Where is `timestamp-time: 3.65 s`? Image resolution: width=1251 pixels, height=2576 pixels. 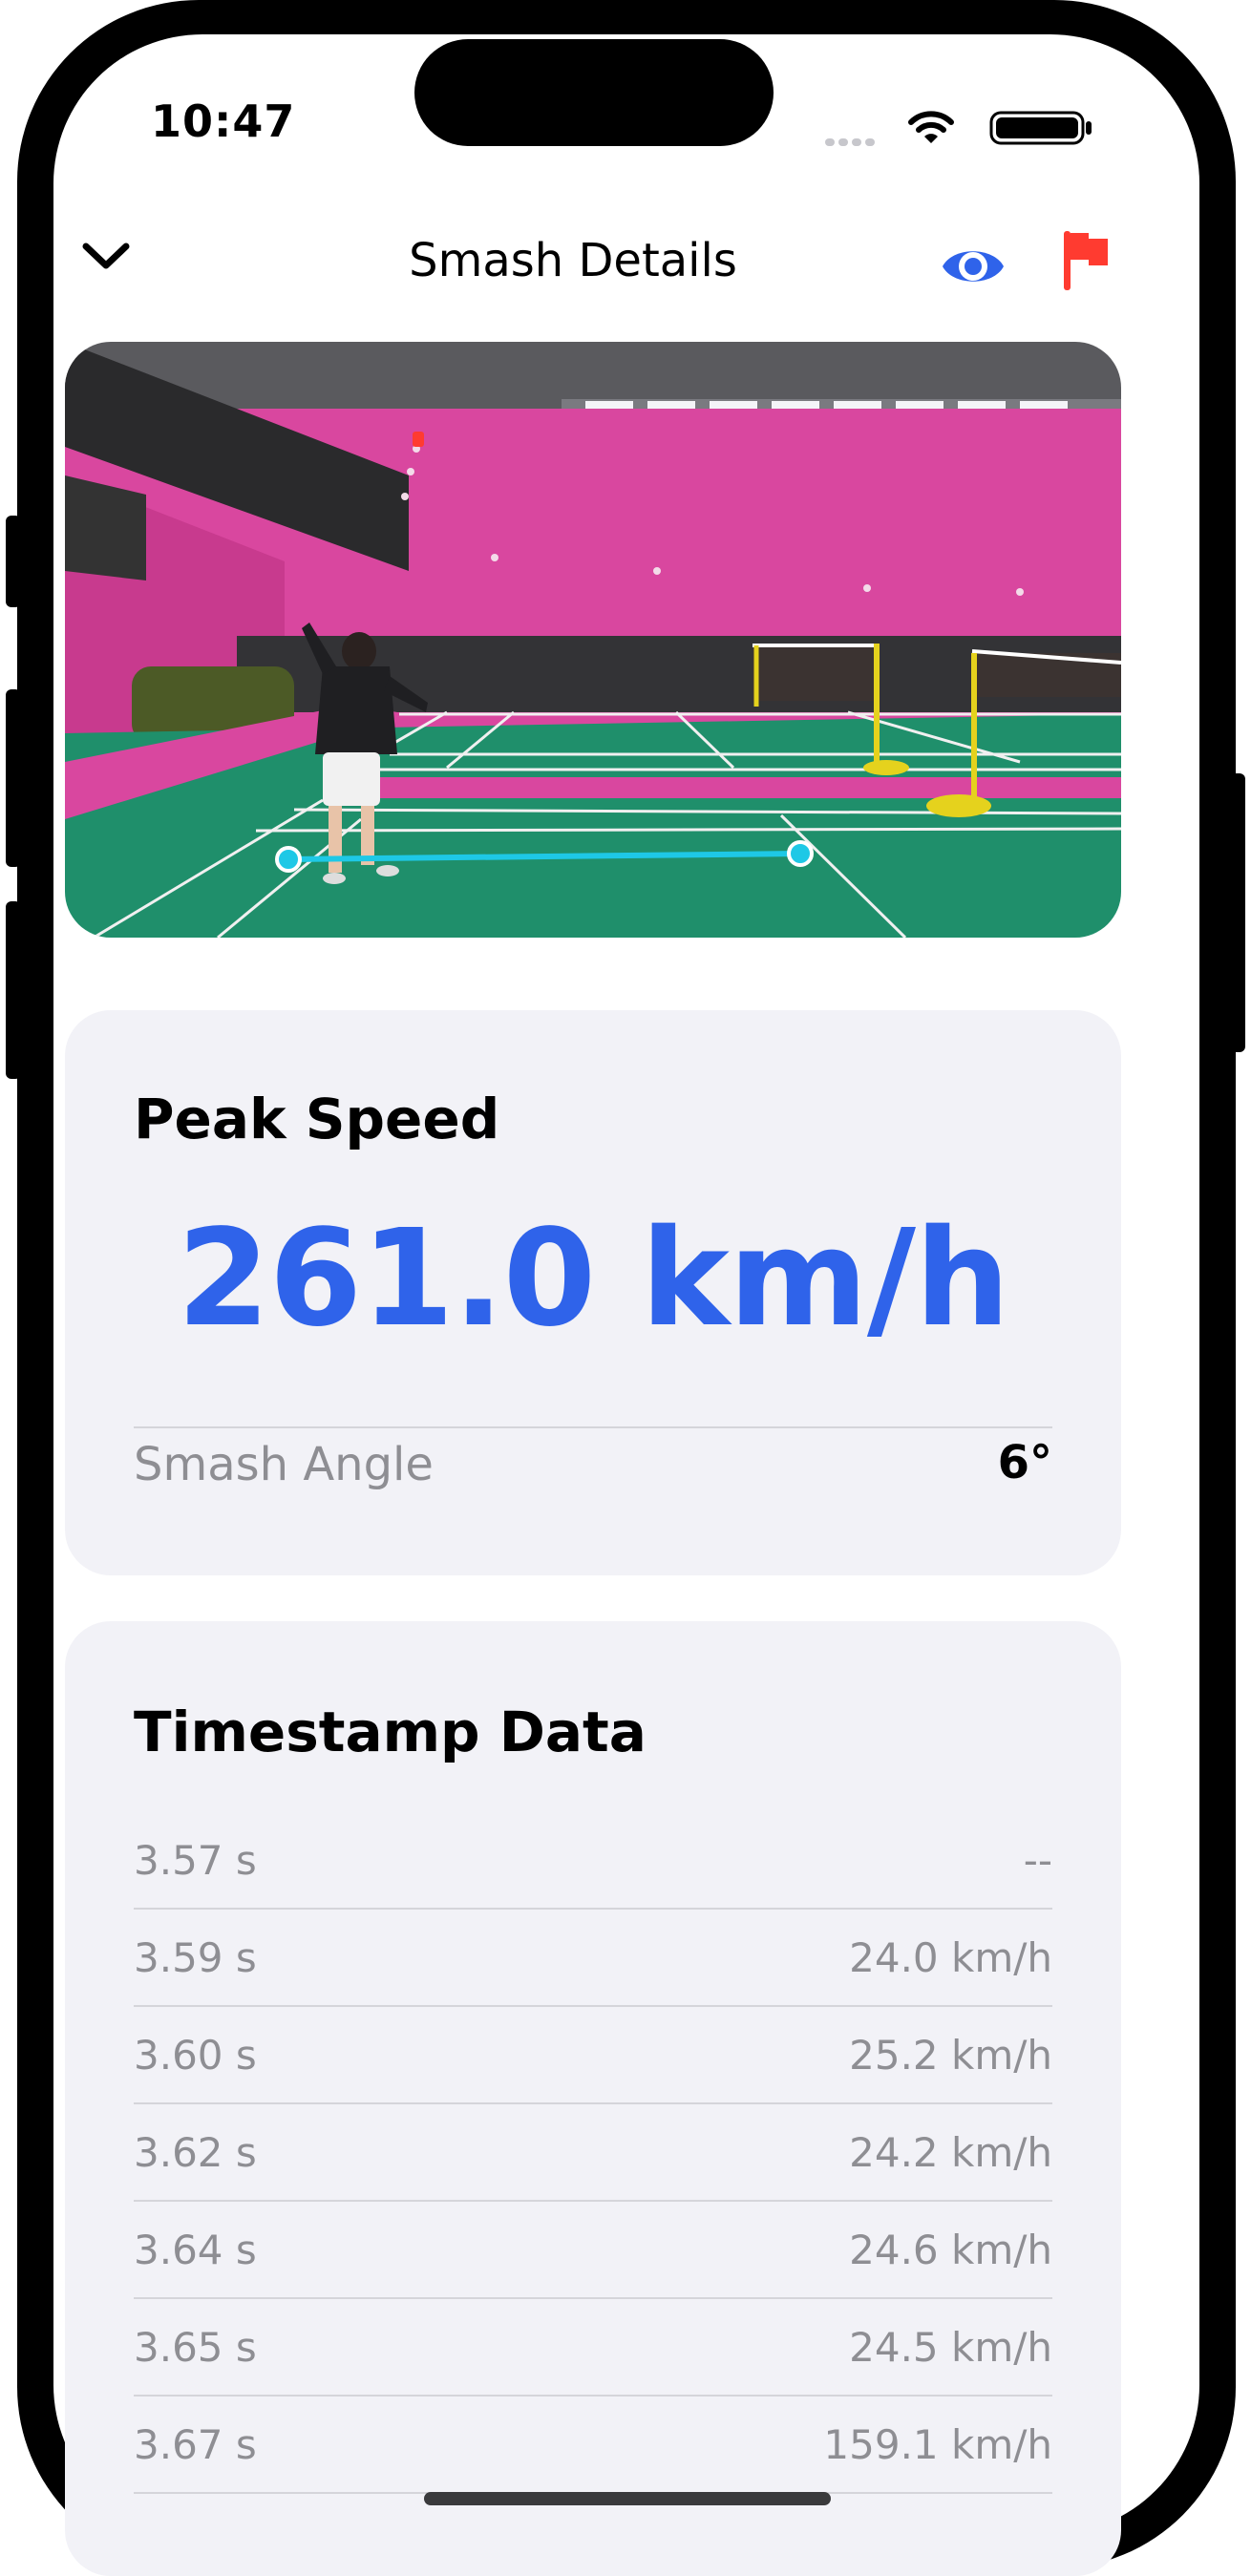
timestamp-time: 3.65 s is located at coordinates (195, 2347).